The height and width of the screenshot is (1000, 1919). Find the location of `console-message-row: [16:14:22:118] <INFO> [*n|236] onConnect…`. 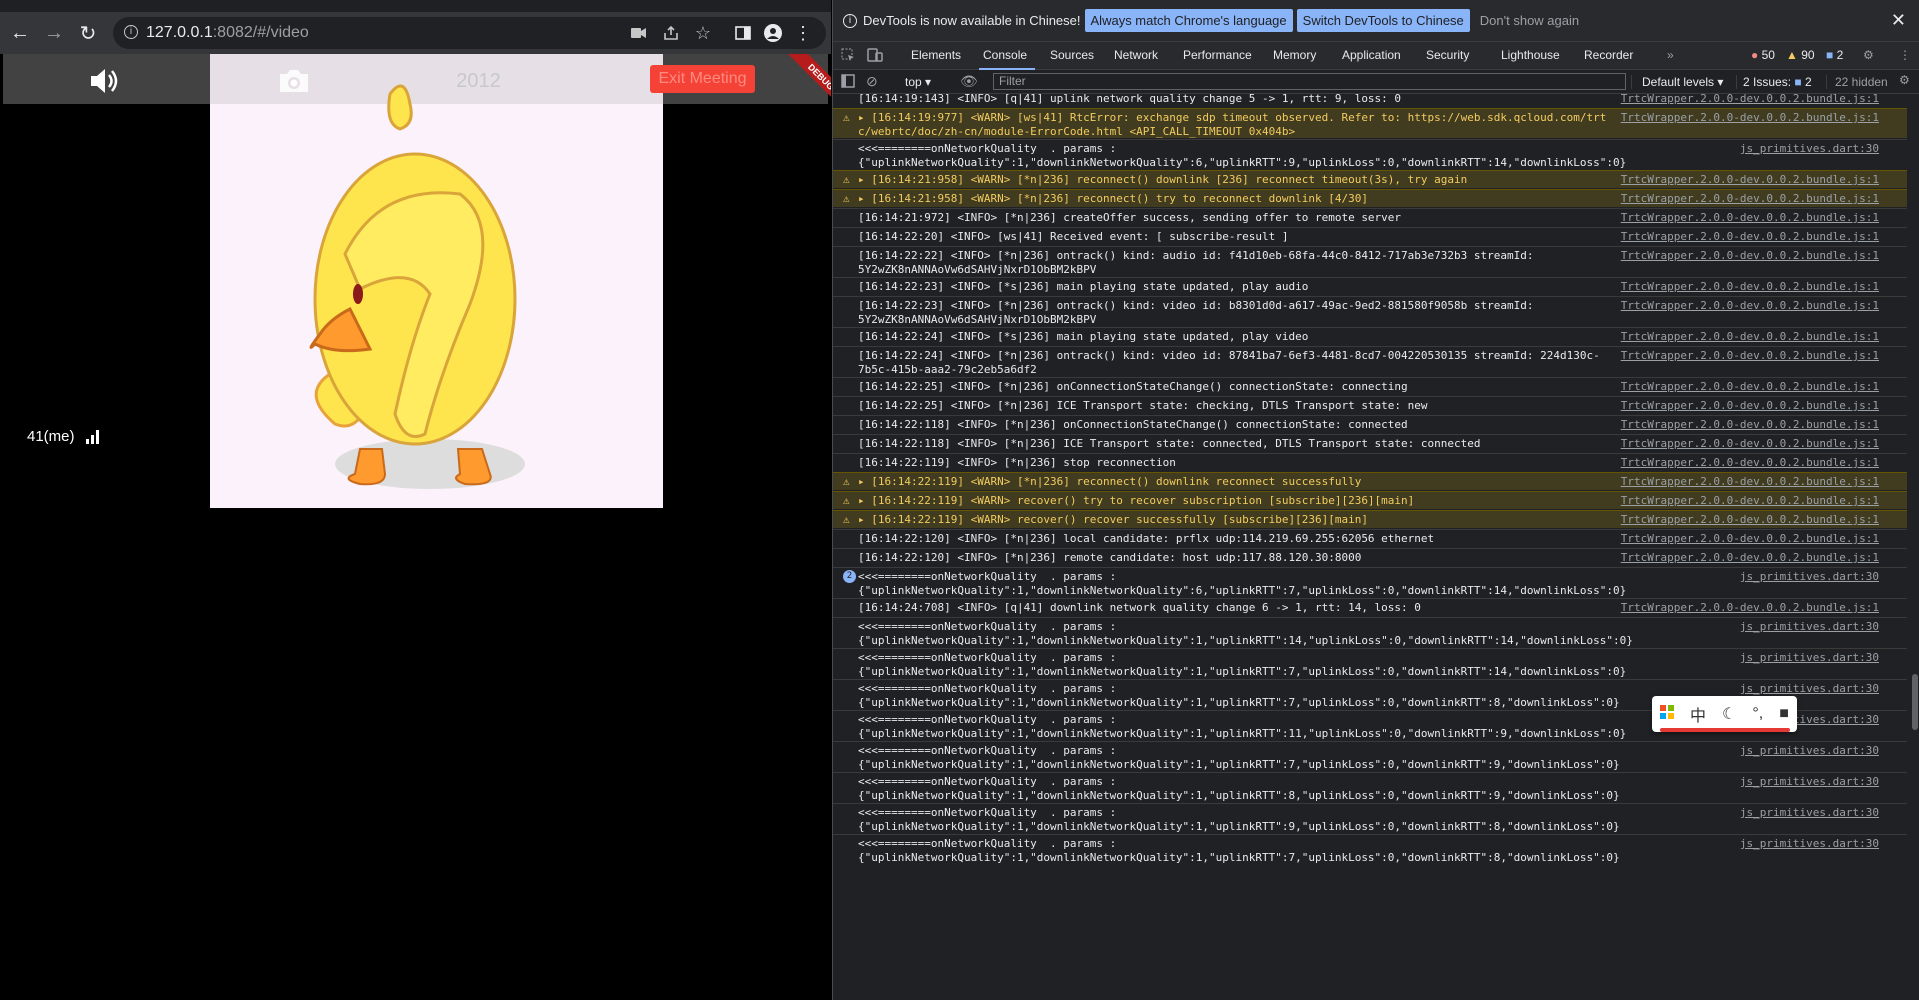

console-message-row: [16:14:22:118] <INFO> [*n|236] onConnect… is located at coordinates (1370, 424).